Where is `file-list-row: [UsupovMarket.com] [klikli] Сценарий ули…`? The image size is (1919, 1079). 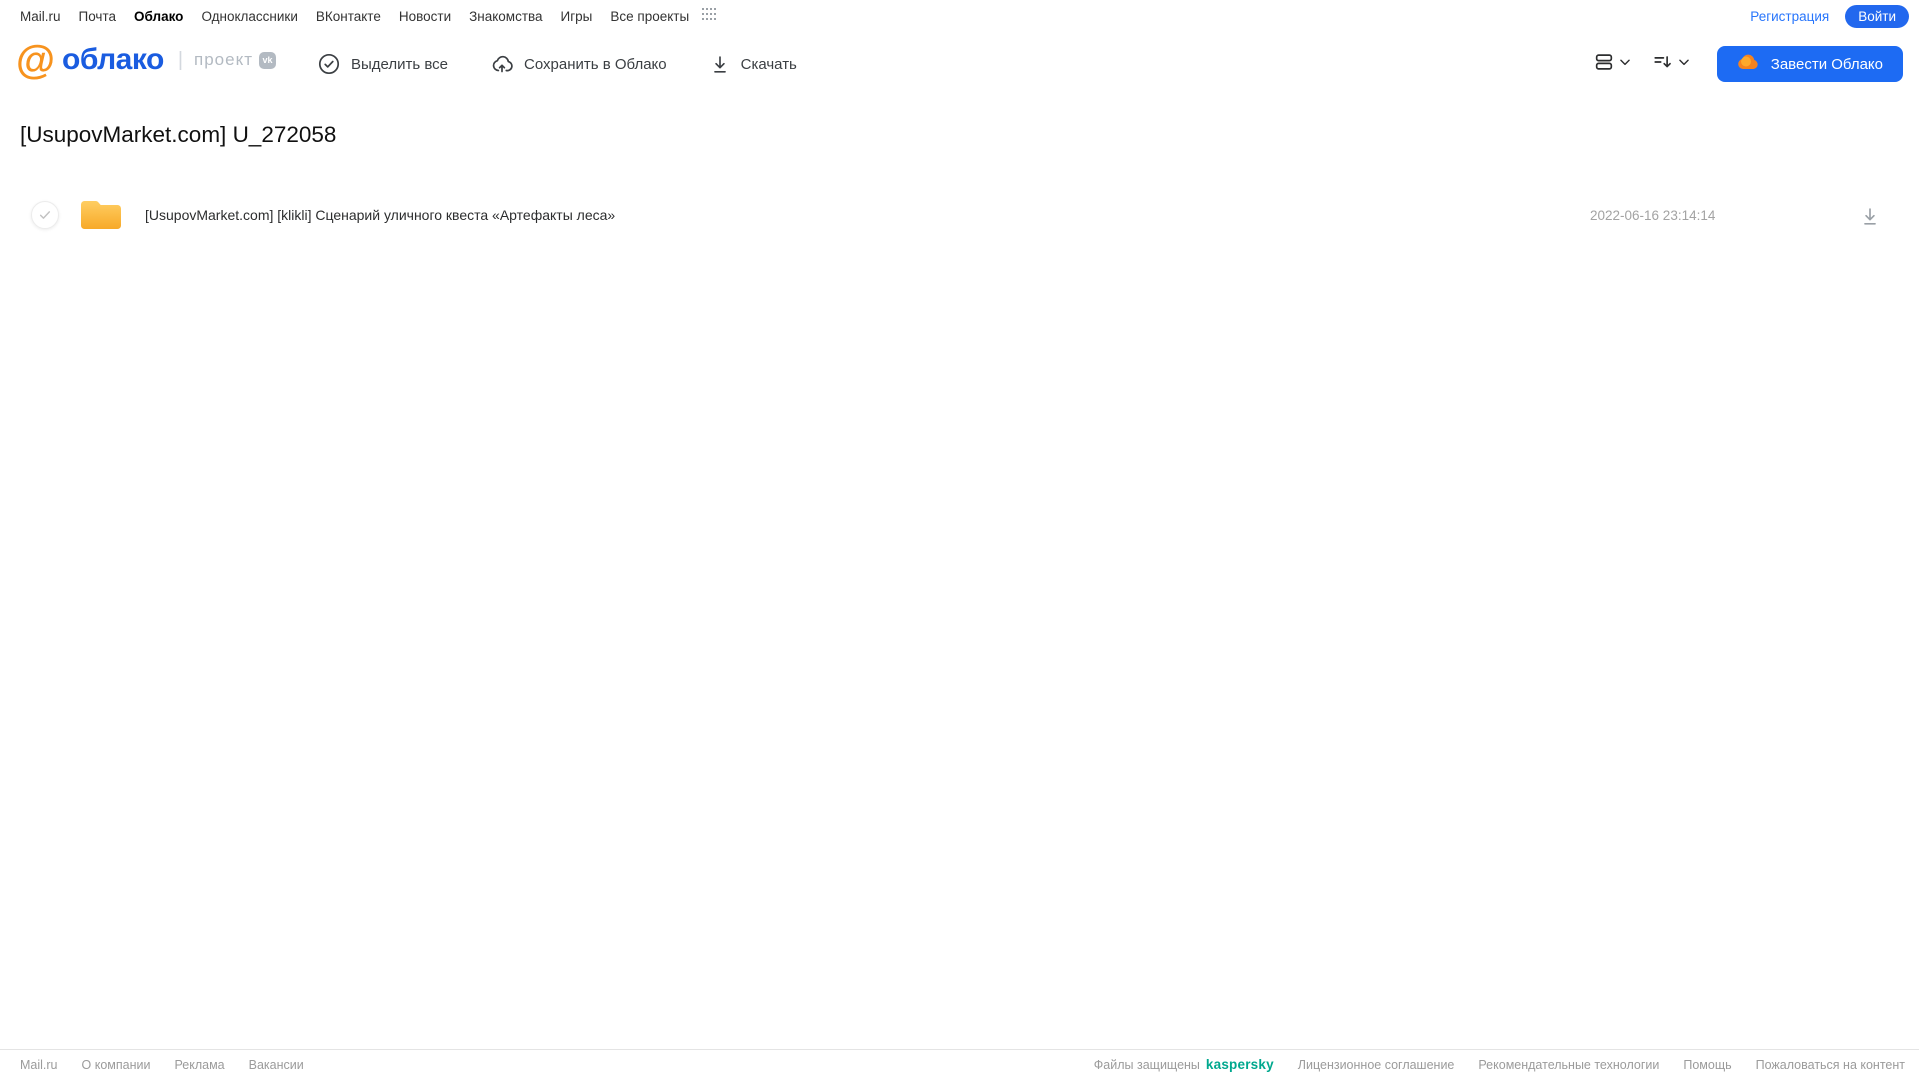 file-list-row: [UsupovMarket.com] [klikli] Сценарий ули… is located at coordinates (959, 215).